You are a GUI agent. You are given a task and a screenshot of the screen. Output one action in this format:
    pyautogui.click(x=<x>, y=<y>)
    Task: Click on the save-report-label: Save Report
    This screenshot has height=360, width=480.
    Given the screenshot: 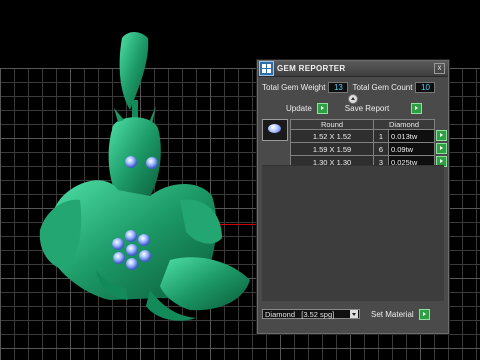 What is the action you would take?
    pyautogui.click(x=367, y=108)
    